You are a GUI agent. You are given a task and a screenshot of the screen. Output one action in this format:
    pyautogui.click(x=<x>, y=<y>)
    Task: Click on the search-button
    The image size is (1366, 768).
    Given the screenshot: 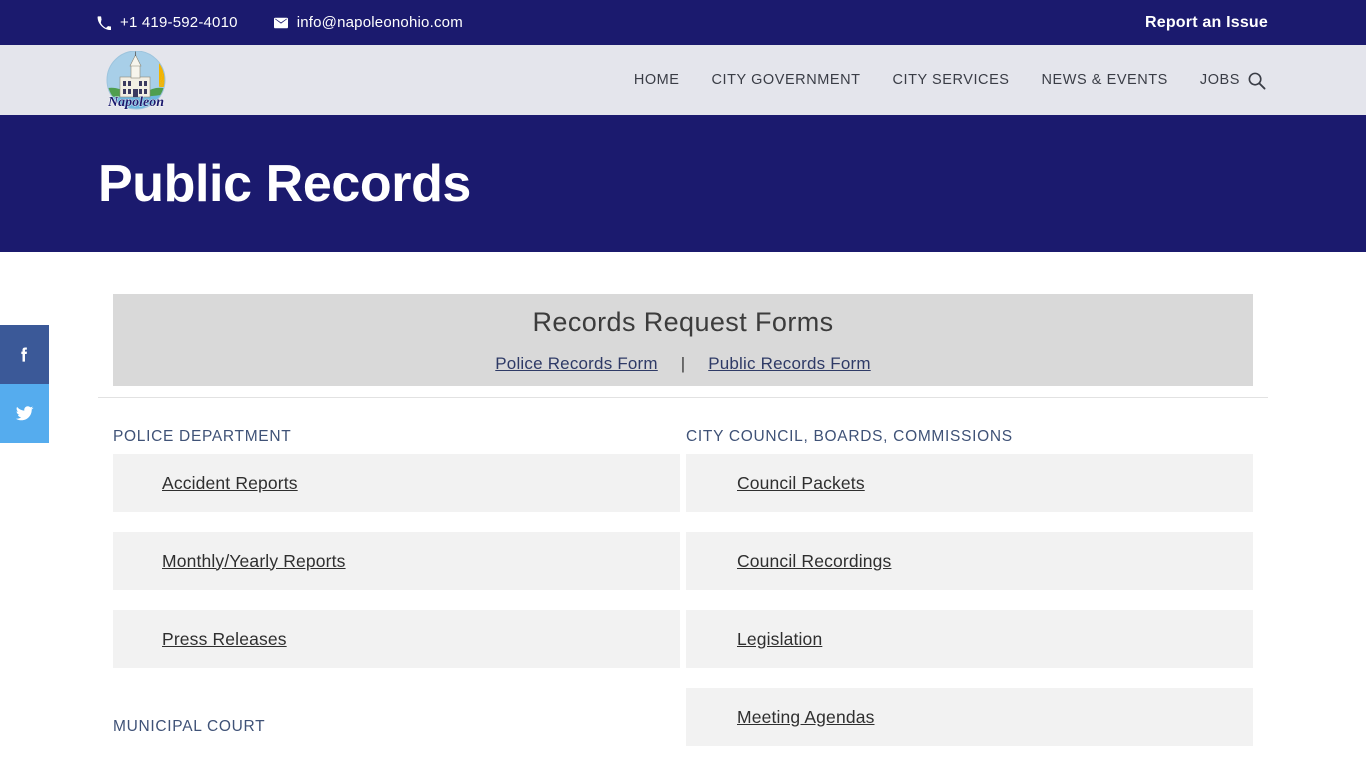 What is the action you would take?
    pyautogui.click(x=1256, y=80)
    